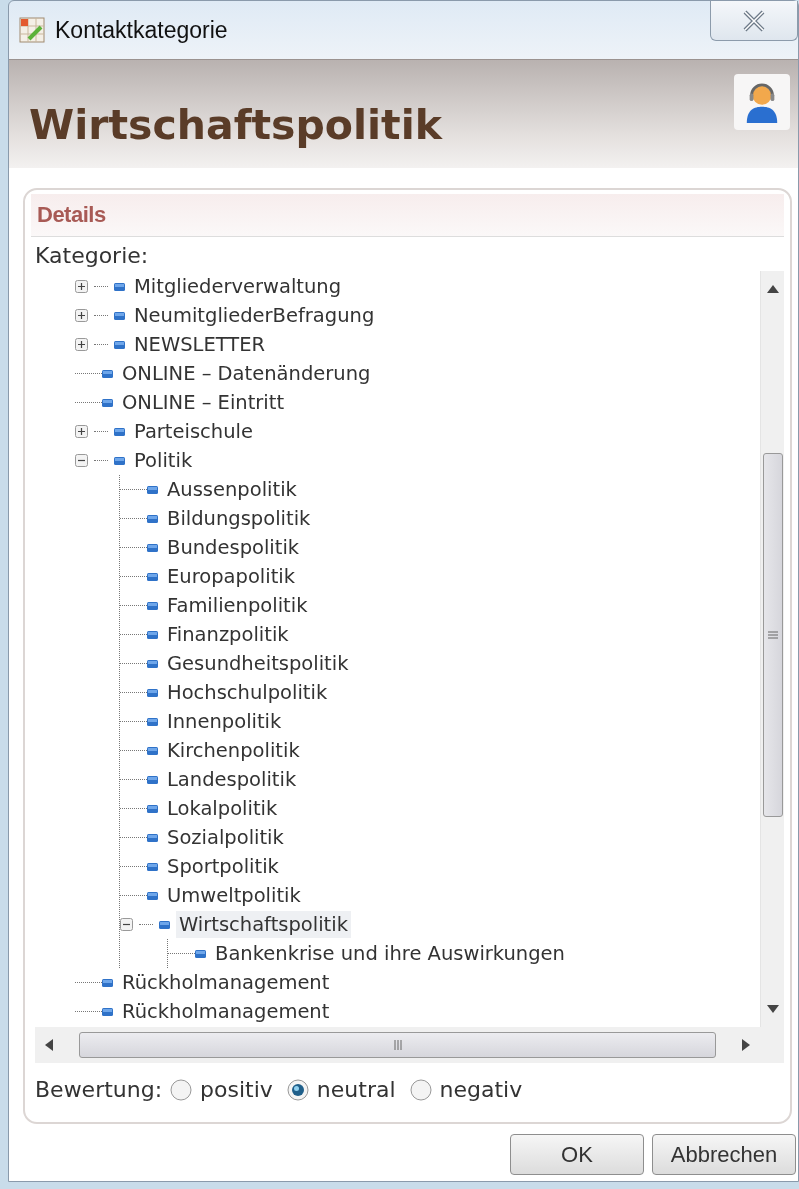  Describe the element at coordinates (577, 1154) in the screenshot. I see `ok-button: OK` at that location.